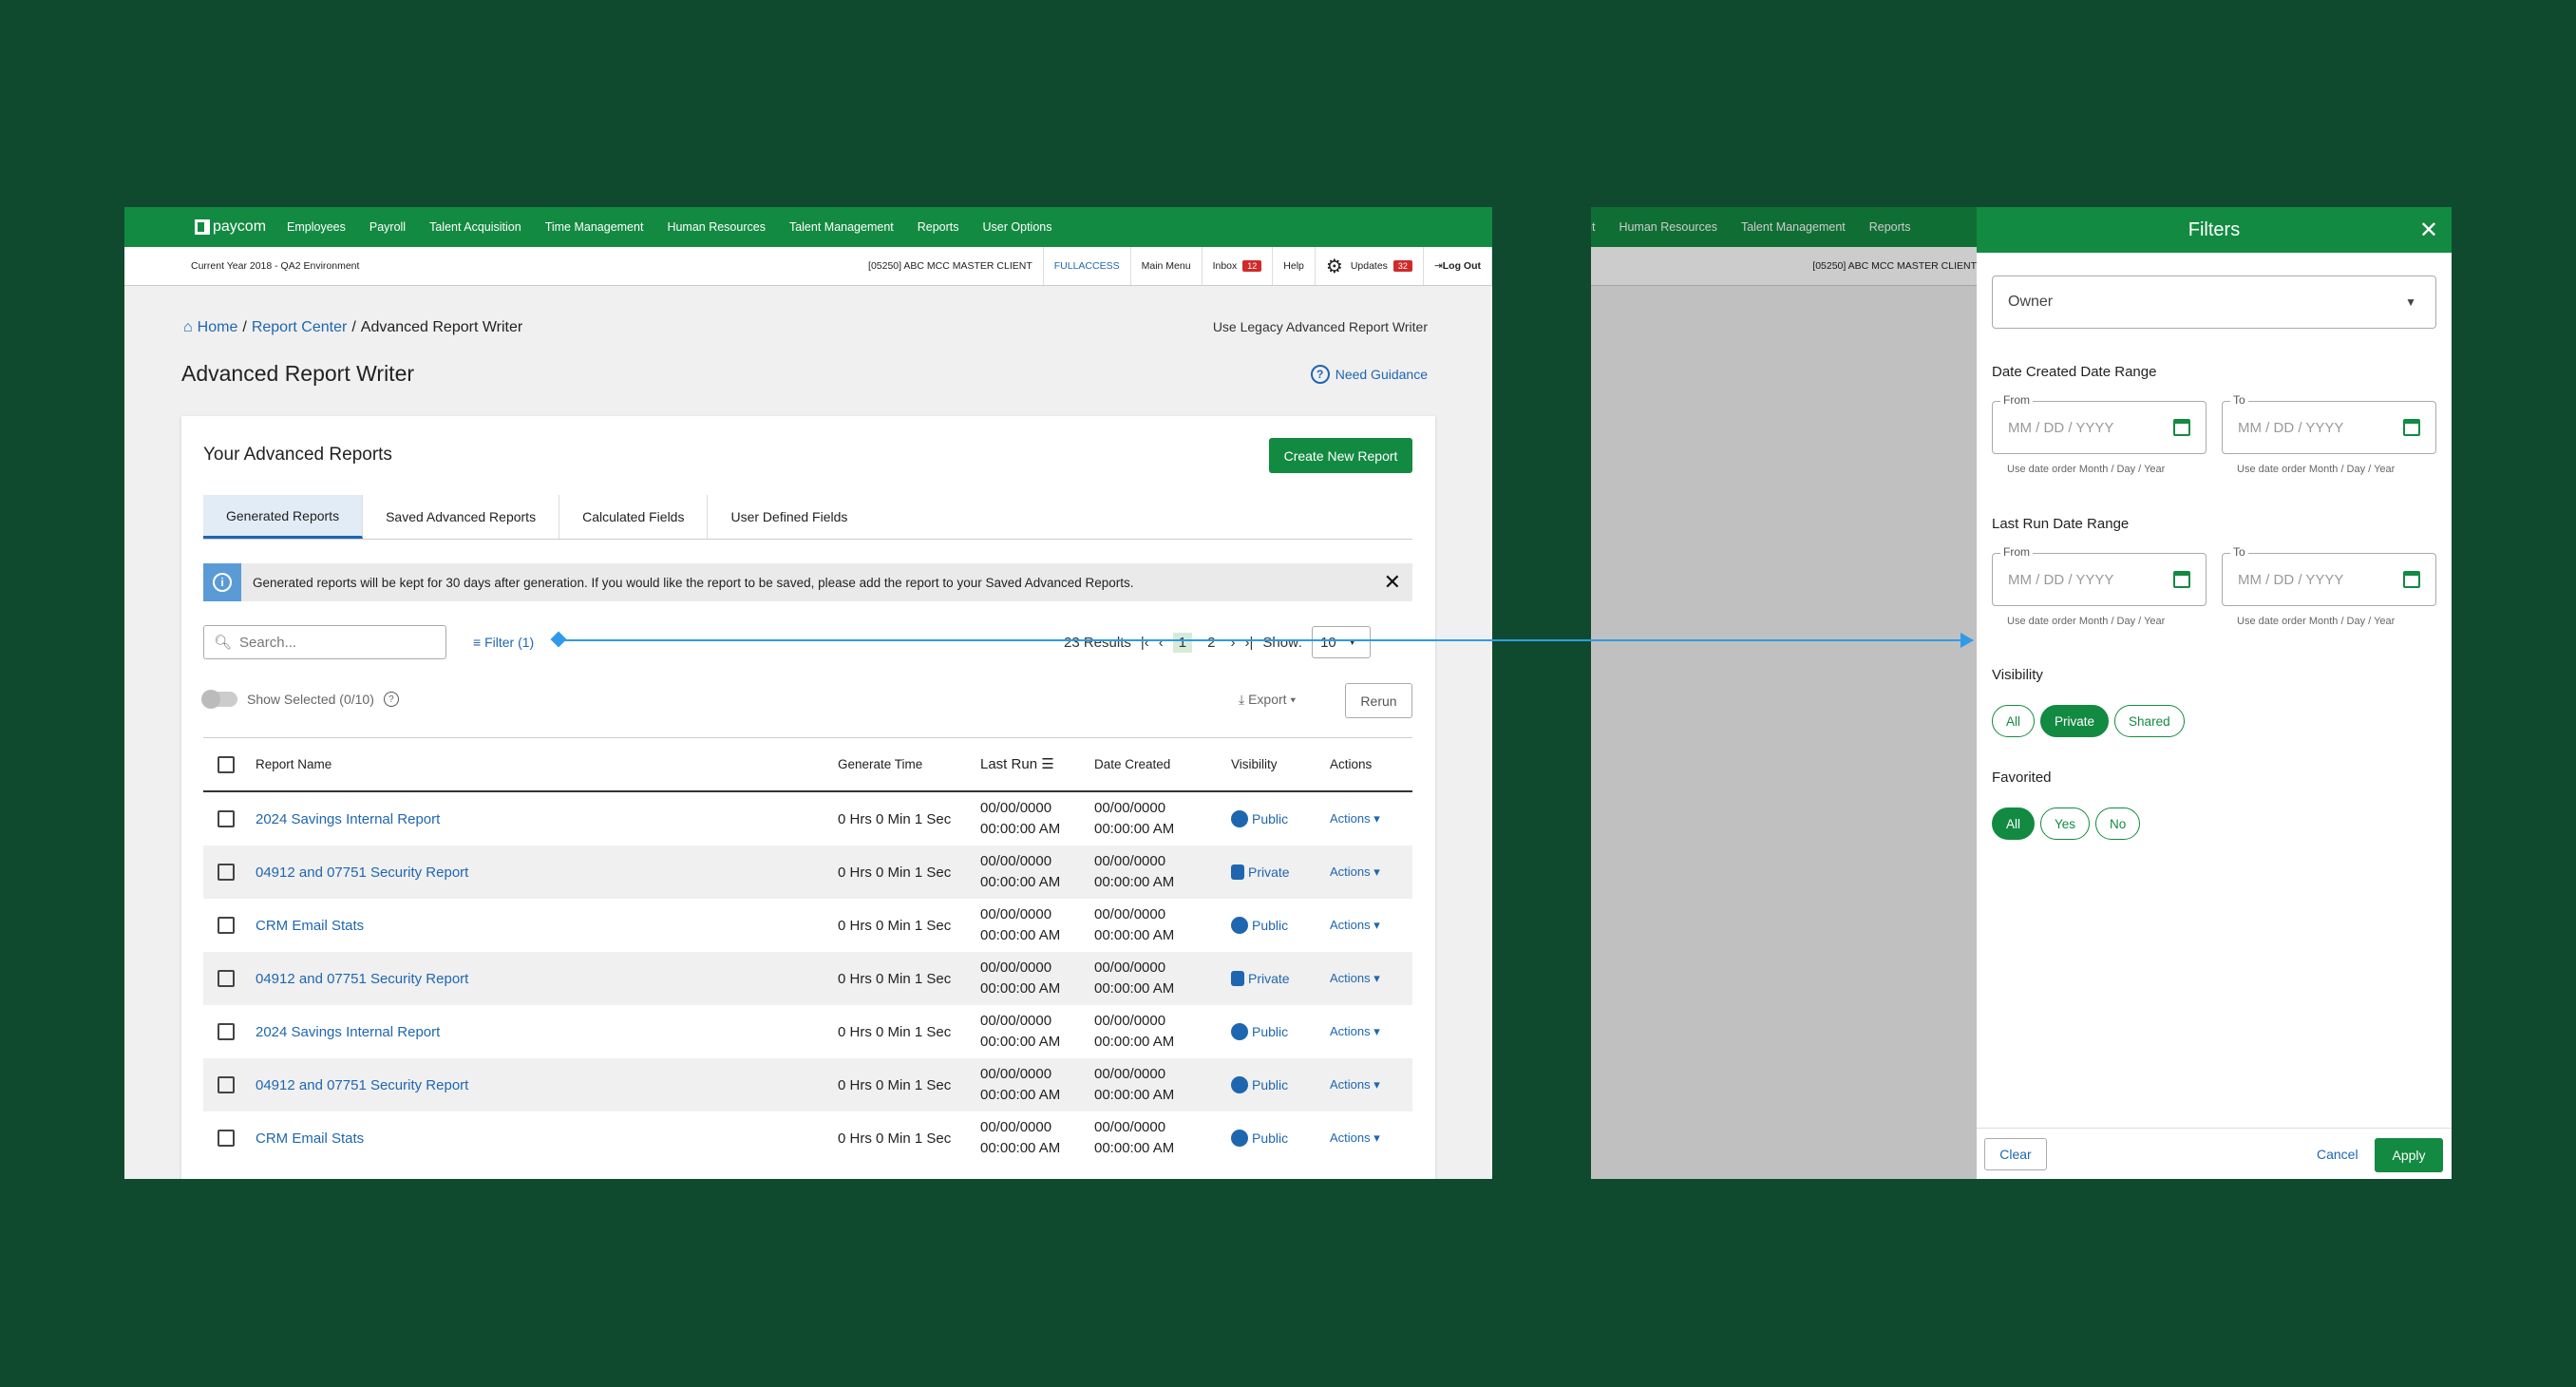 The image size is (2576, 1387). I want to click on logout-button: ⇥ Log Out, so click(1458, 266).